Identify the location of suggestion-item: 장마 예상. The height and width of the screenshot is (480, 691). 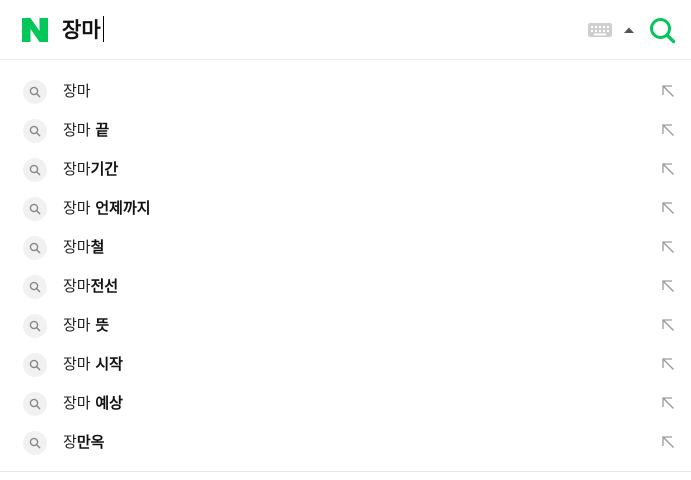
(345, 403).